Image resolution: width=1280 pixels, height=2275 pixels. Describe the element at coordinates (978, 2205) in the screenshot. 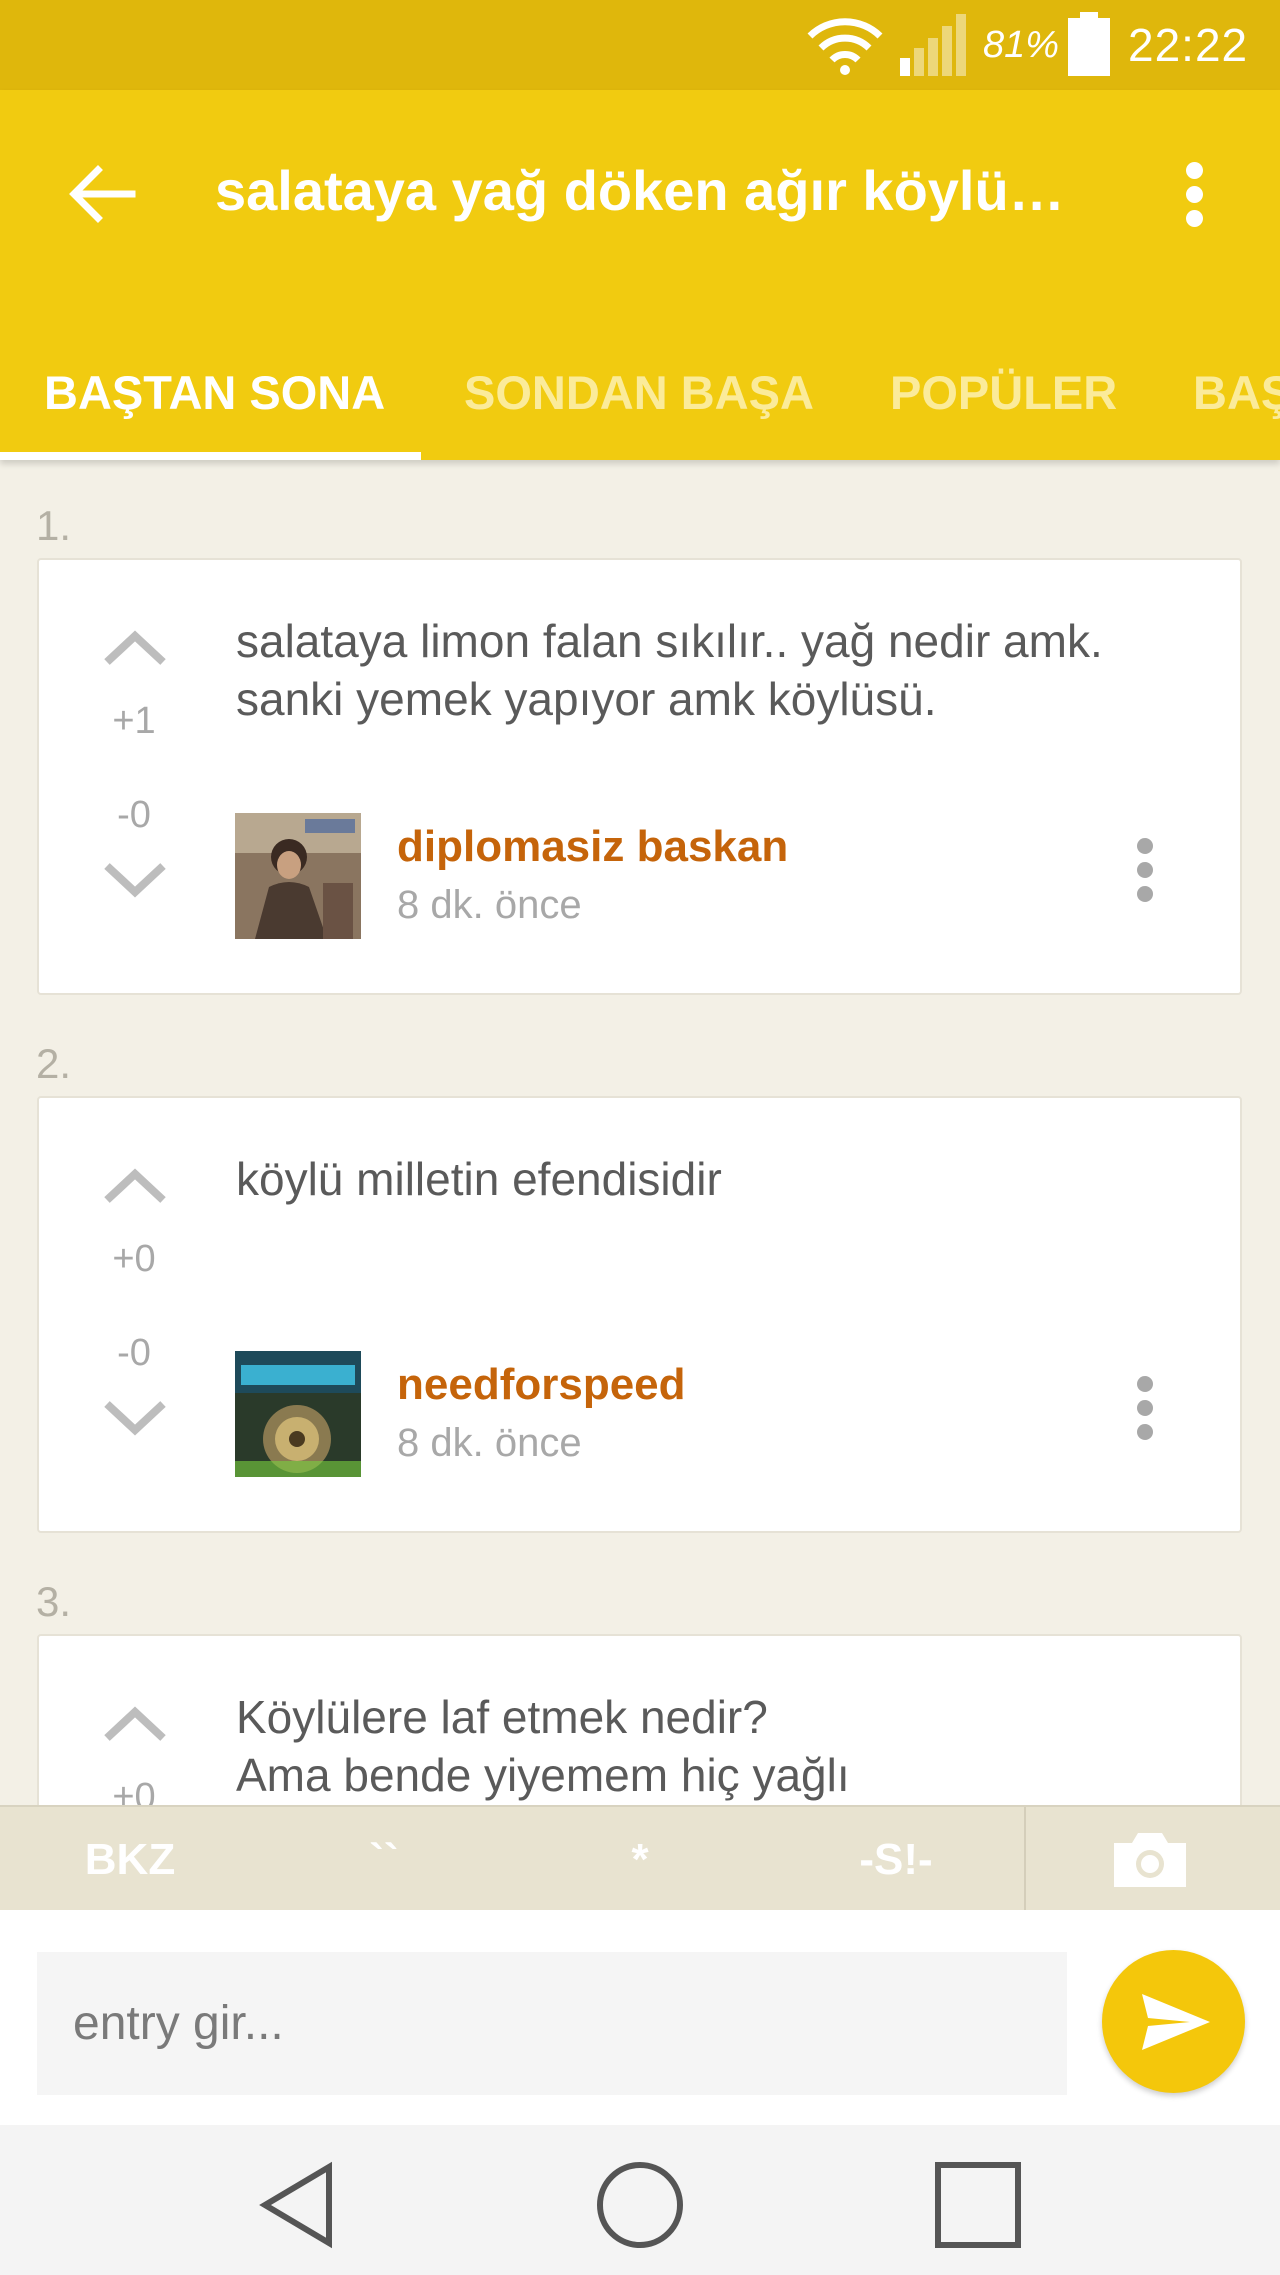

I see `nav-recents-icon` at that location.